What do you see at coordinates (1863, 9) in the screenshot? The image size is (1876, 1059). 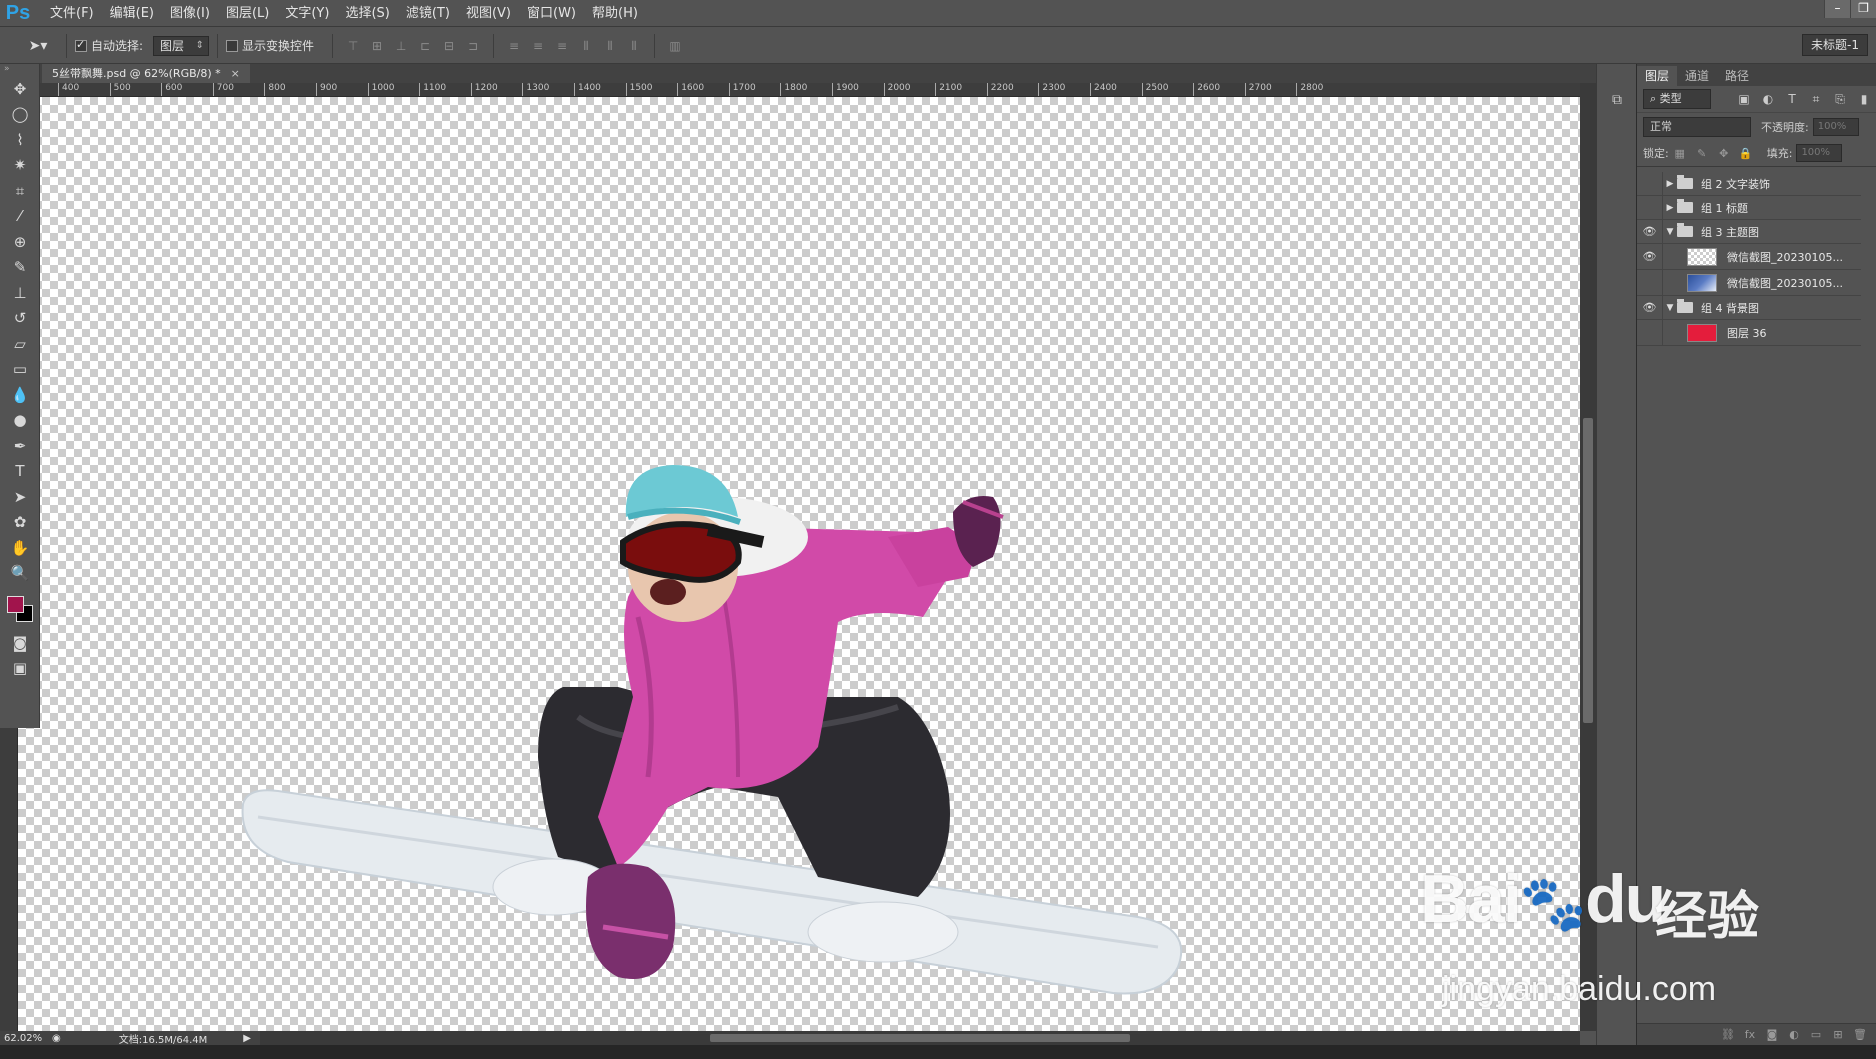 I see `restore-button: ❐` at bounding box center [1863, 9].